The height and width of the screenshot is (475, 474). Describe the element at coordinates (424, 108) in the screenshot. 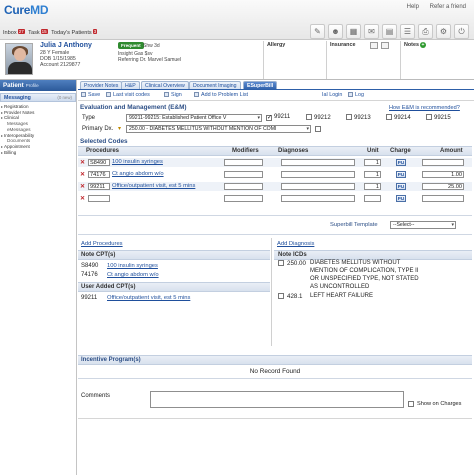

I see `em-recommend-link: How E&M is recommended?` at that location.